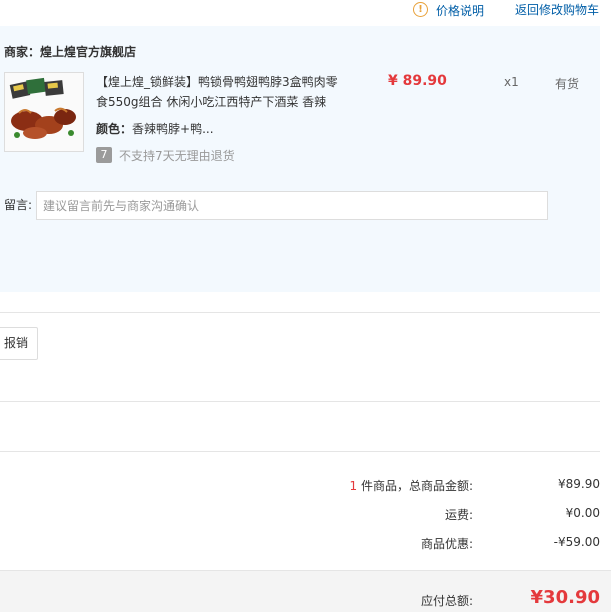 The image size is (611, 612). I want to click on discount-value: -¥59.00, so click(576, 542).